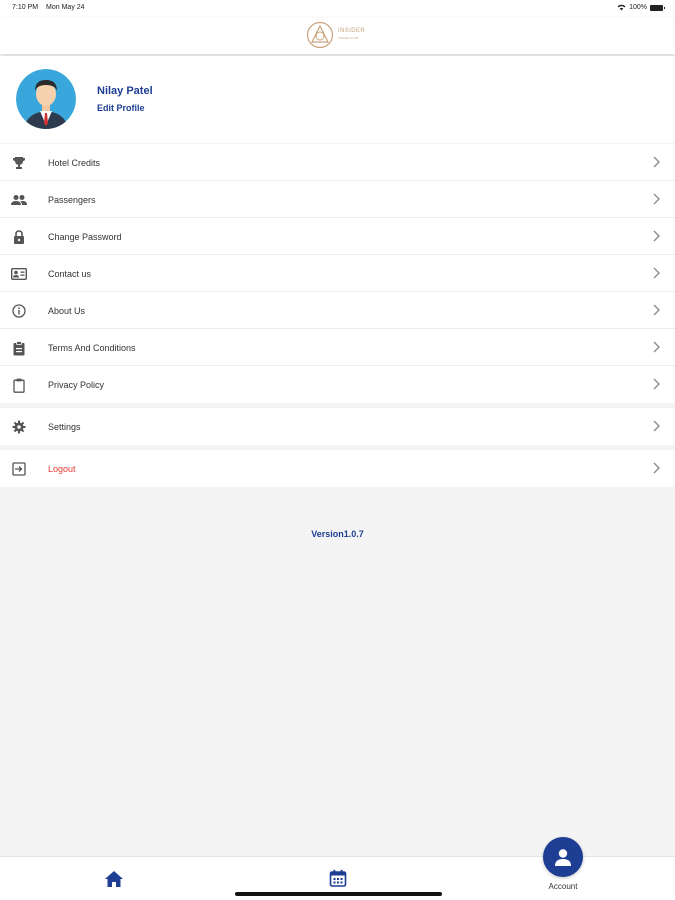 Image resolution: width=675 pixels, height=900 pixels. What do you see at coordinates (70, 274) in the screenshot?
I see `menu-label: Contact us` at bounding box center [70, 274].